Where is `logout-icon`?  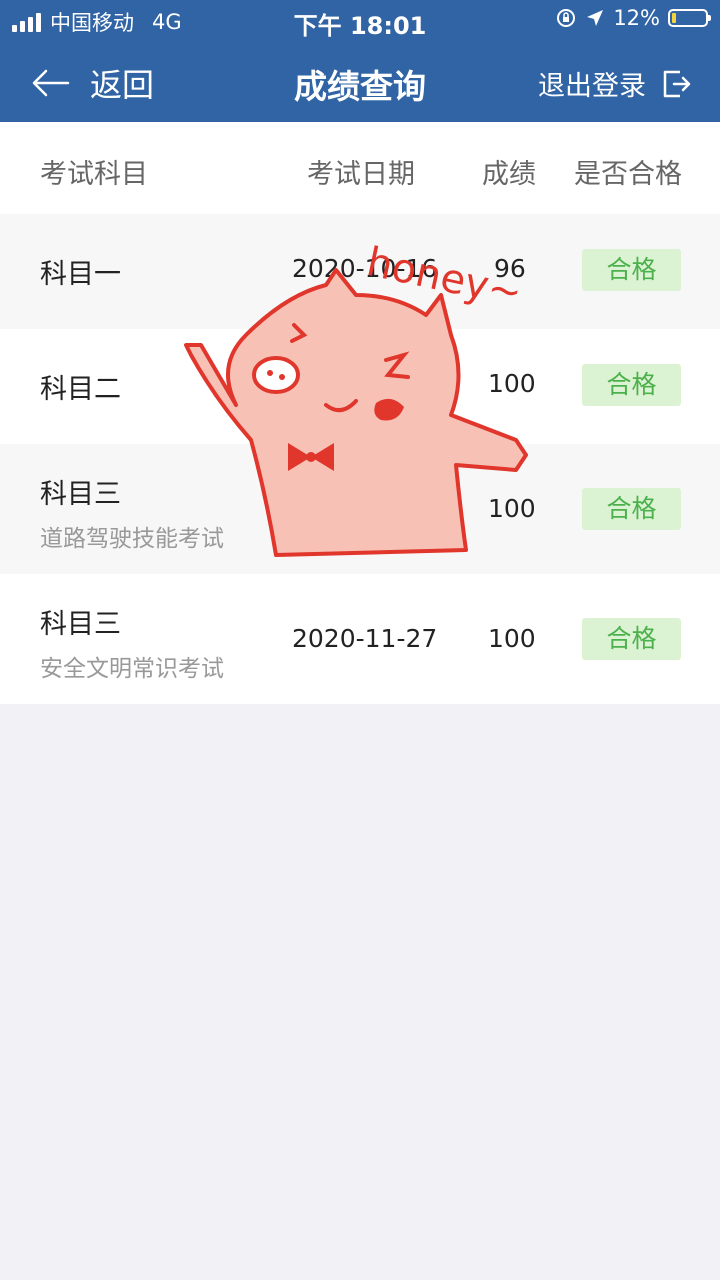 logout-icon is located at coordinates (677, 83).